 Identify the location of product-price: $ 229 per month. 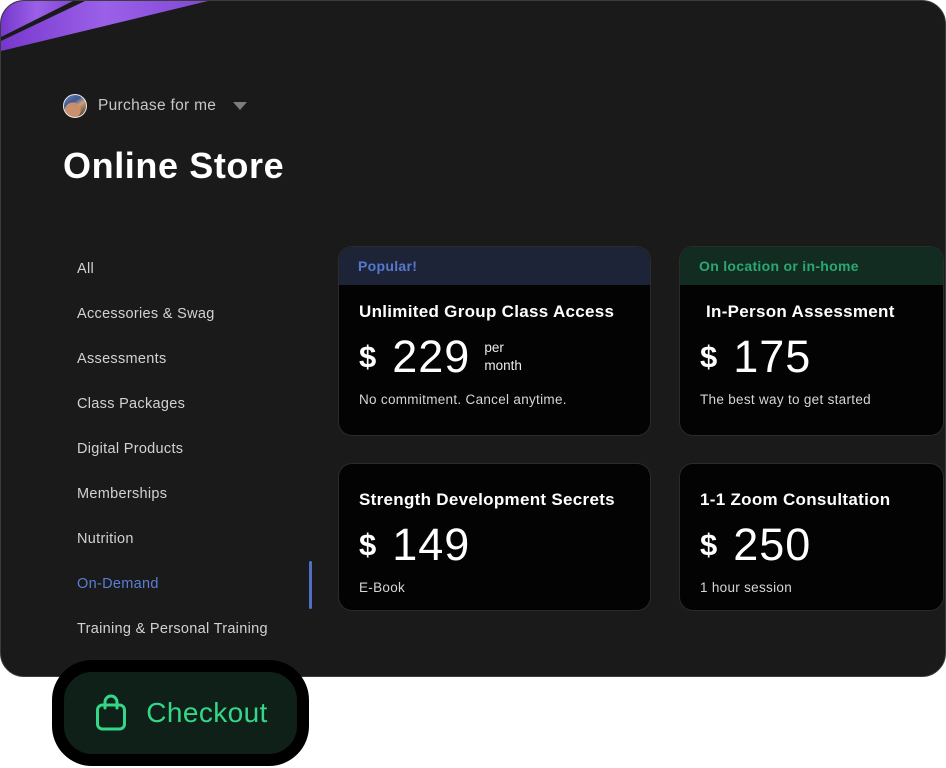
(494, 357).